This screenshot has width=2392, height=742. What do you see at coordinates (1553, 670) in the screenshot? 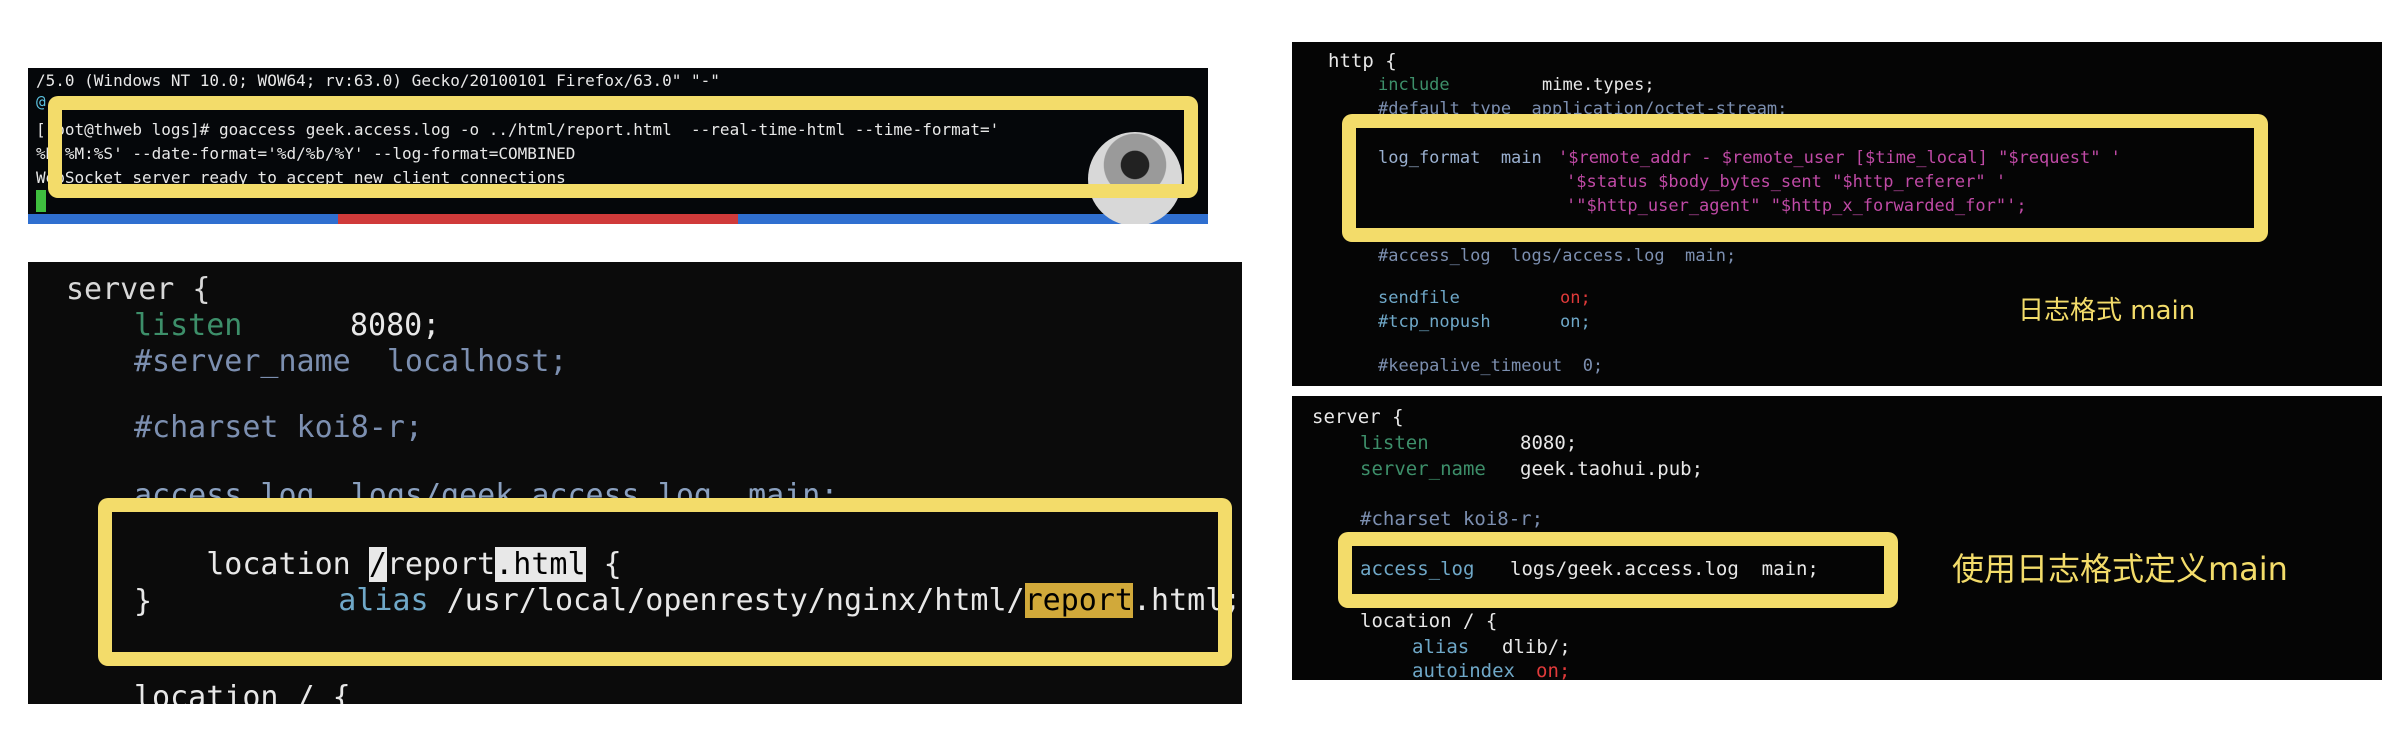
I see `autoindex-value: on;` at bounding box center [1553, 670].